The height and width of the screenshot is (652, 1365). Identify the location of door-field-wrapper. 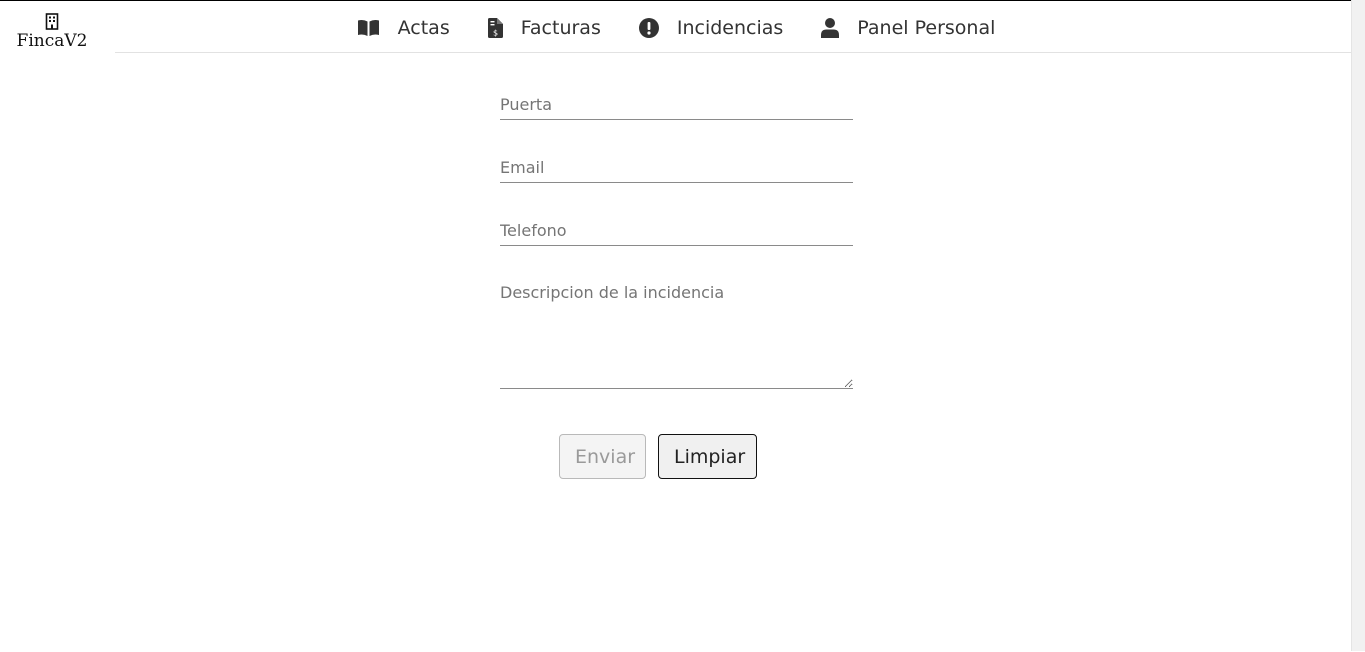
(676, 100).